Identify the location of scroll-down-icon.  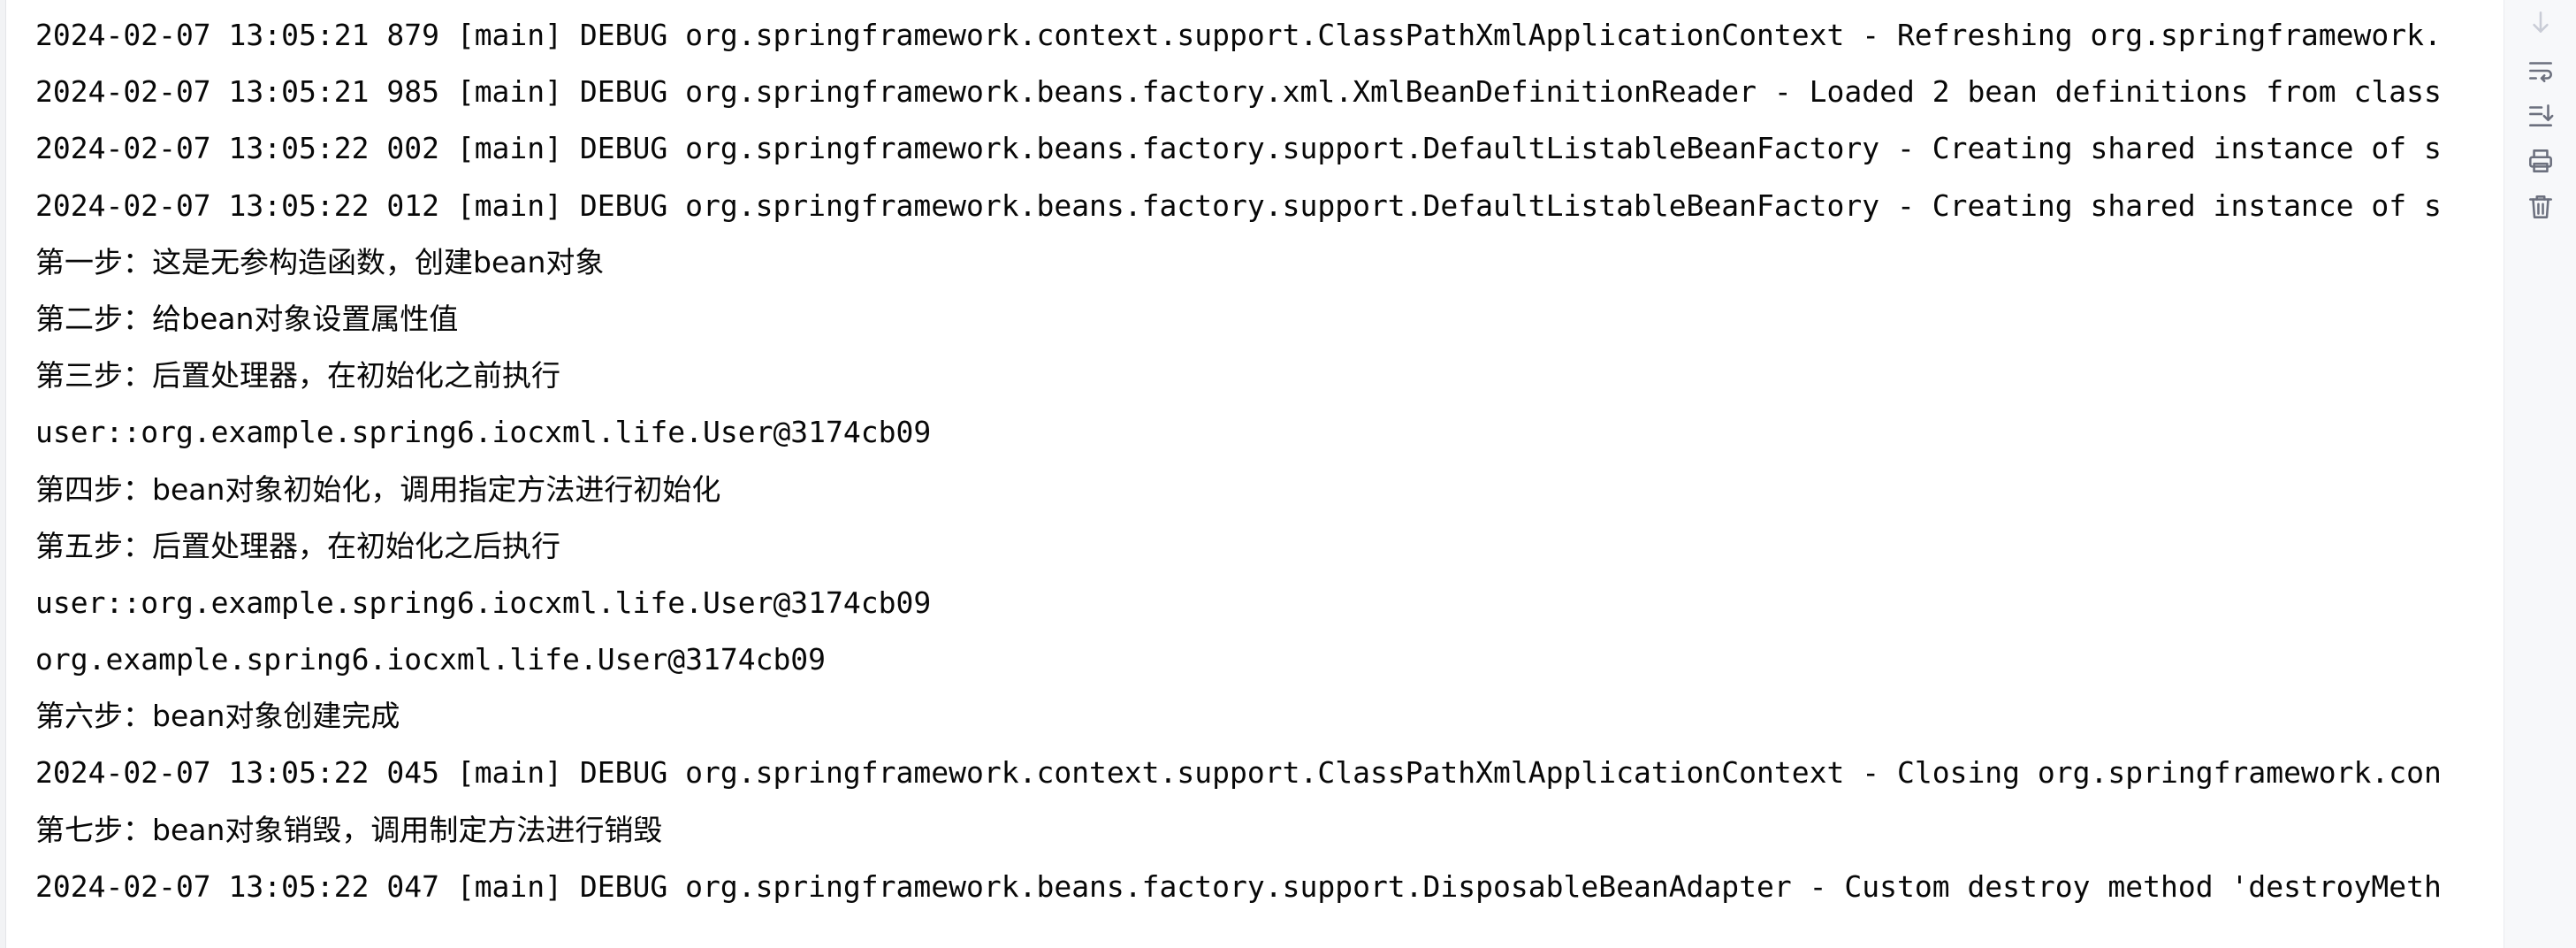
(2540, 23).